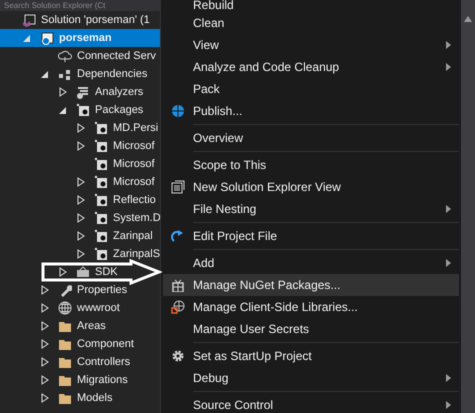 The height and width of the screenshot is (413, 475). I want to click on gift-icon, so click(178, 285).